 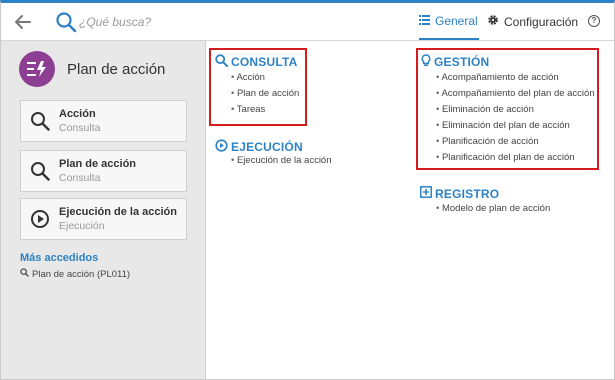 What do you see at coordinates (59, 258) in the screenshot?
I see `most-accessed-title: Más accedidos` at bounding box center [59, 258].